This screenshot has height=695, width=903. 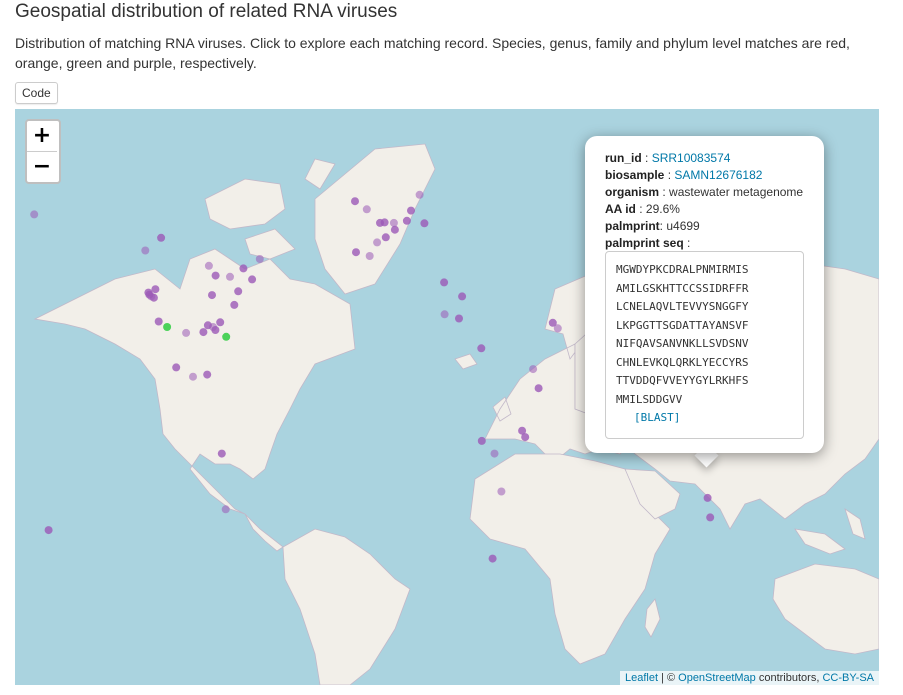 I want to click on palmprint-seq-label: palmprint seq, so click(x=644, y=243).